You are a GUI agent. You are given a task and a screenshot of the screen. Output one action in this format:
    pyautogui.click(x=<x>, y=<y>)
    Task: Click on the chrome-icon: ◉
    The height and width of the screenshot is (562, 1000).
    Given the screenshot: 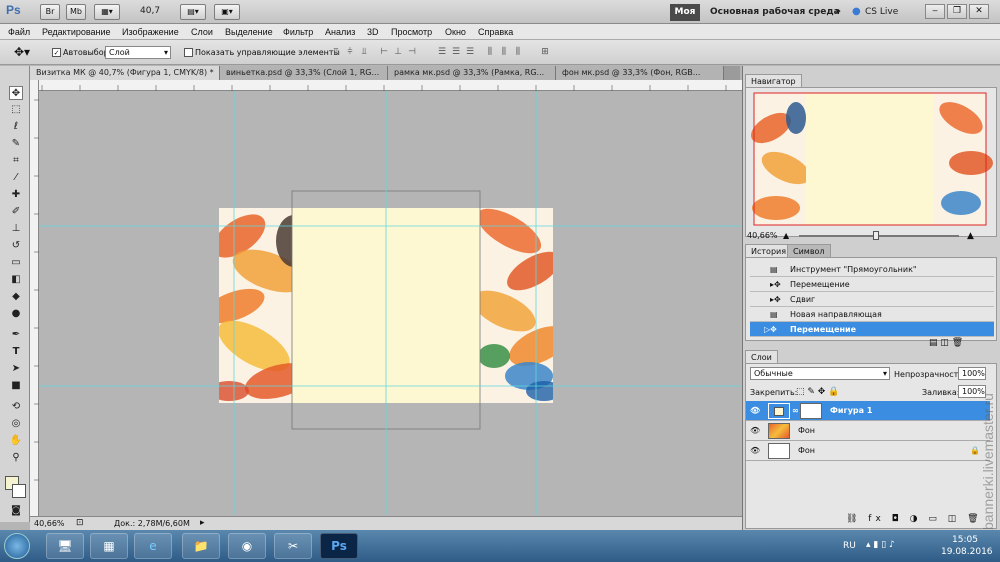 What is the action you would take?
    pyautogui.click(x=247, y=546)
    